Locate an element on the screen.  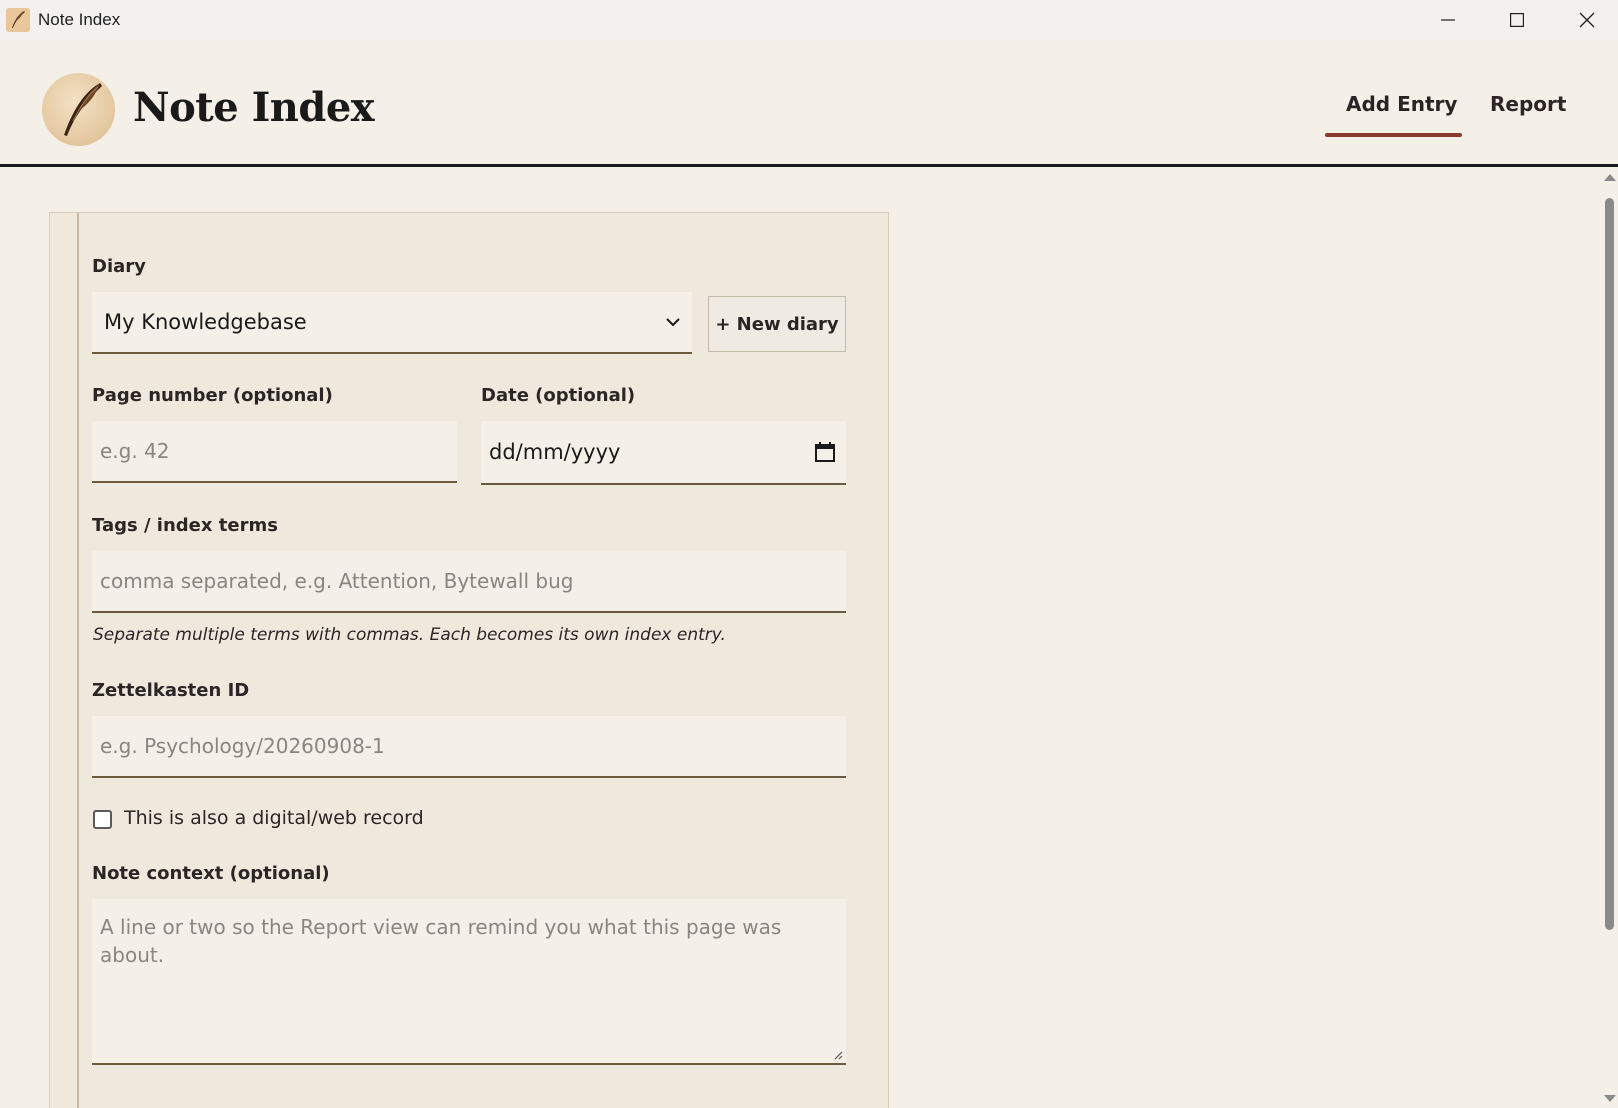
date-field: dd/mm/yyyy is located at coordinates (663, 453).